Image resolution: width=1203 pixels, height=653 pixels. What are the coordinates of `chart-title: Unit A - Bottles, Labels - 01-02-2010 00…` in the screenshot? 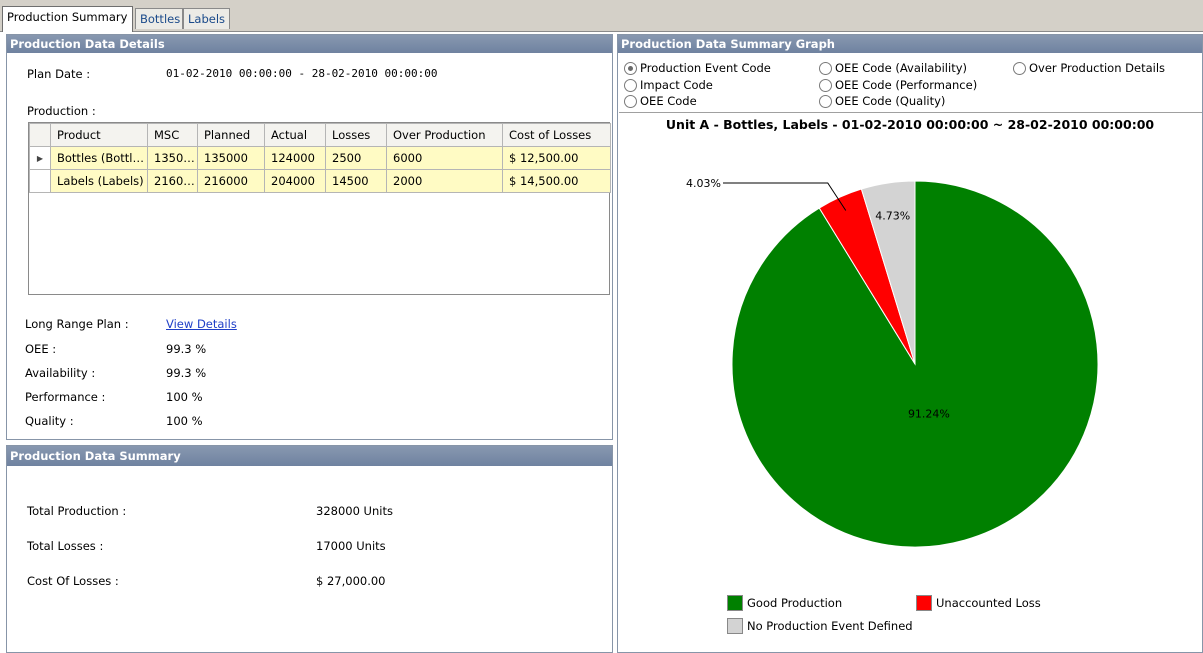 It's located at (910, 124).